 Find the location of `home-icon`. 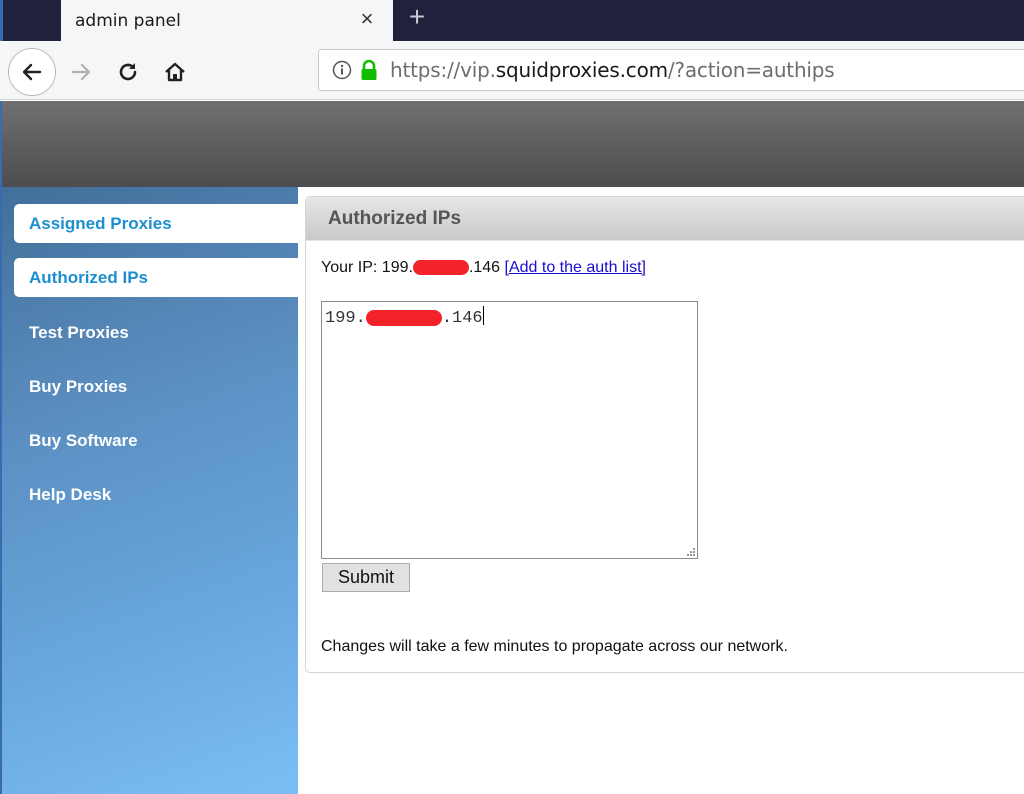

home-icon is located at coordinates (175, 72).